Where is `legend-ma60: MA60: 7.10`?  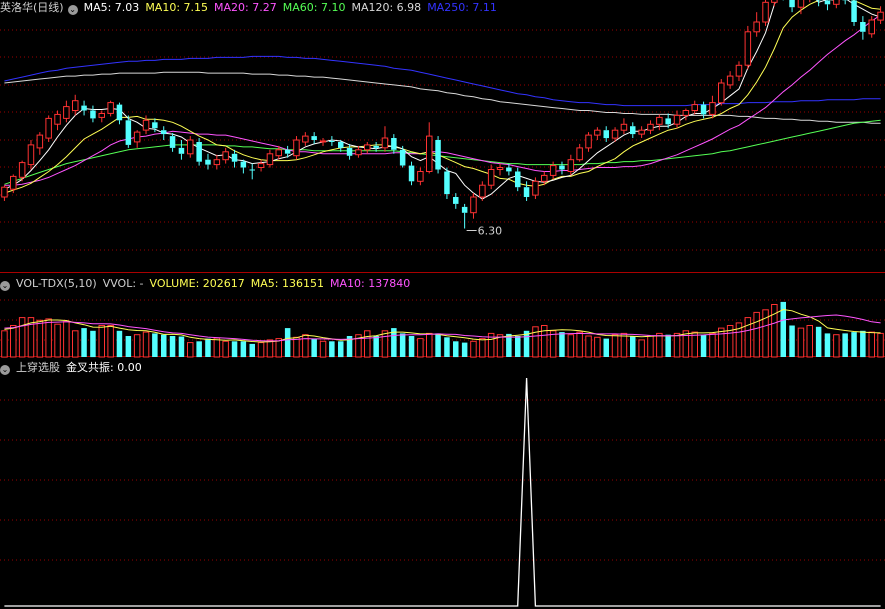 legend-ma60: MA60: 7.10 is located at coordinates (314, 7).